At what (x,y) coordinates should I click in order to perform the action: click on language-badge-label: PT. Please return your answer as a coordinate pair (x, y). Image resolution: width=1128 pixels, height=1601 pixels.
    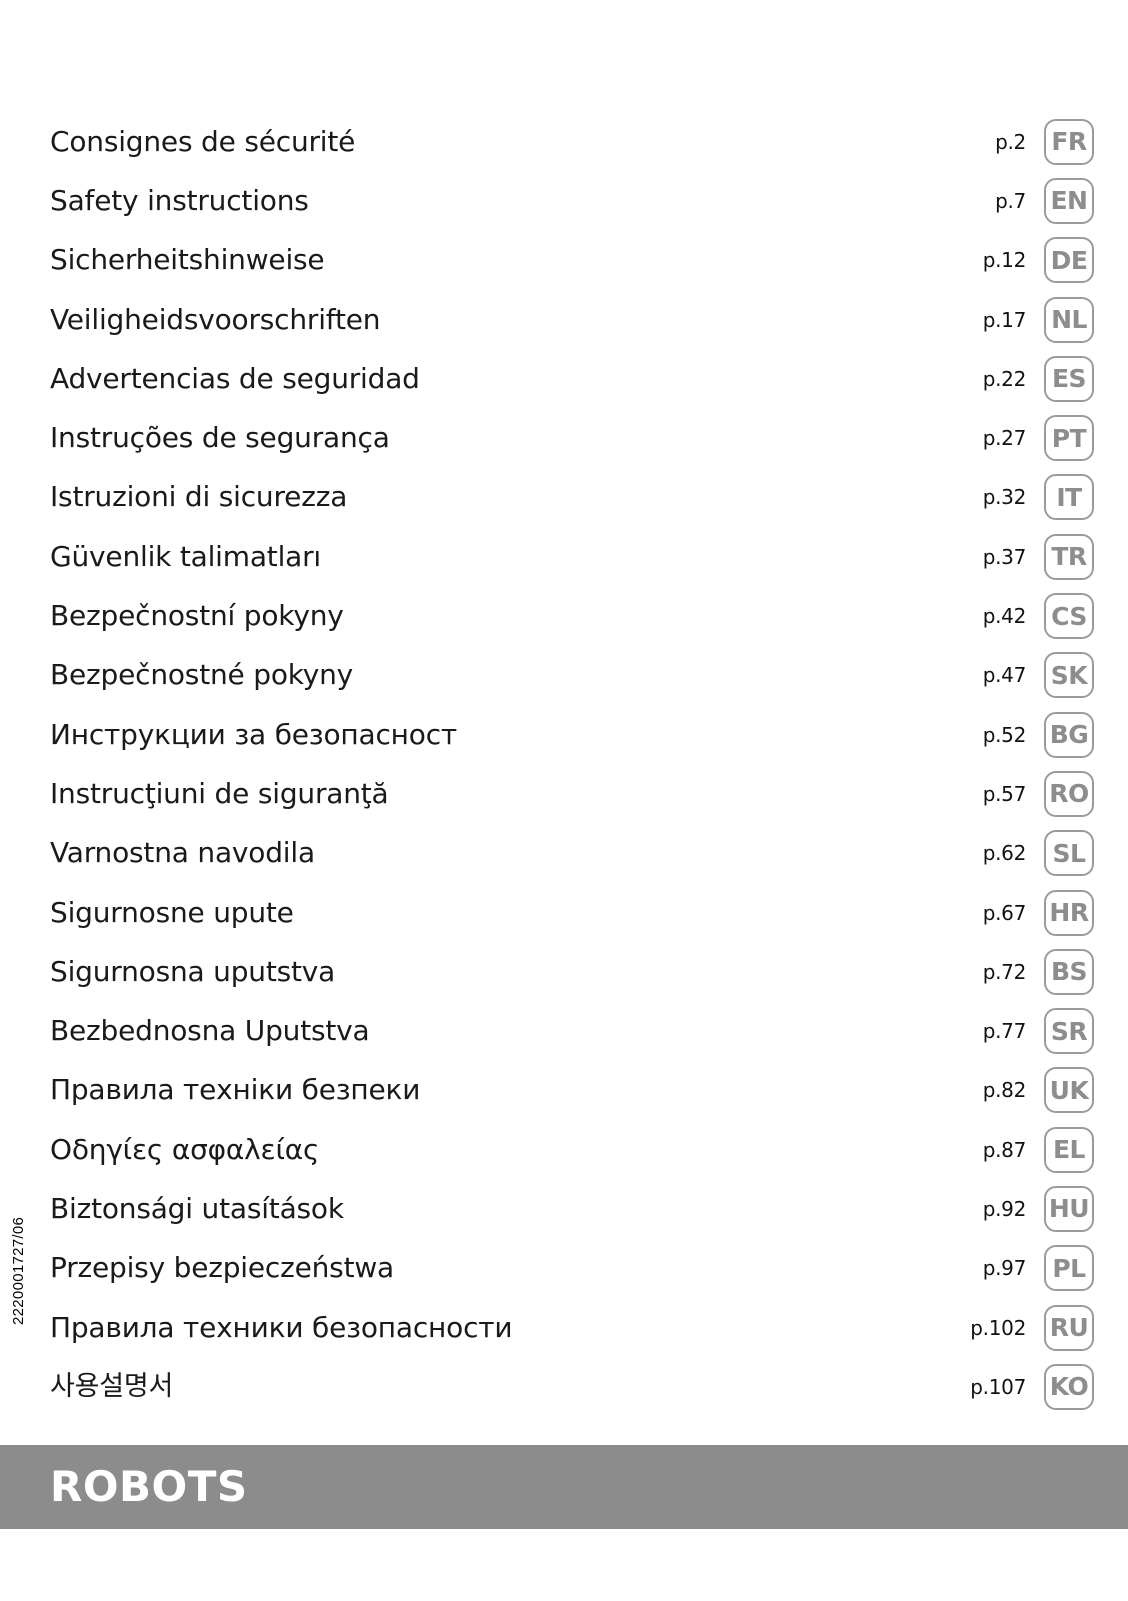
    Looking at the image, I should click on (1069, 438).